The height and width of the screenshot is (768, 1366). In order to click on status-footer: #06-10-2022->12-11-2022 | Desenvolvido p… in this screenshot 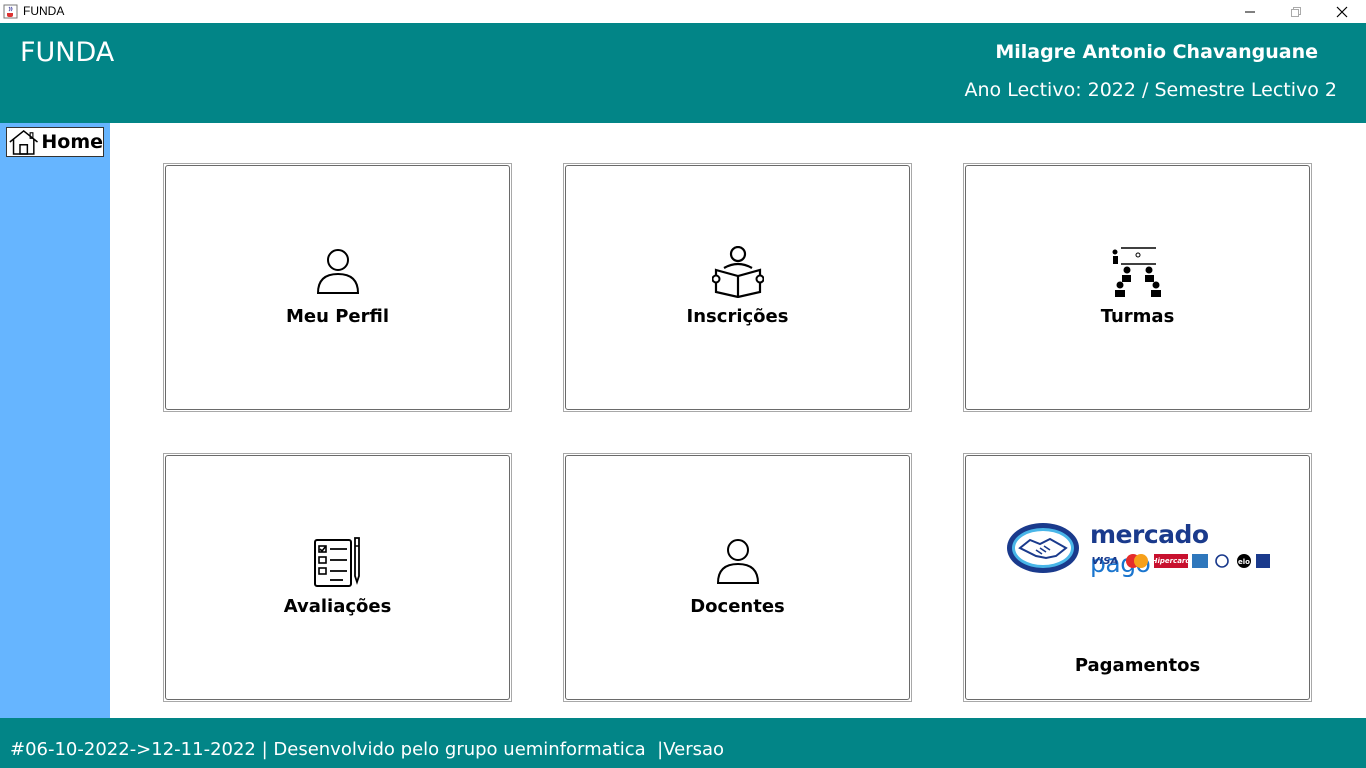, I will do `click(683, 743)`.